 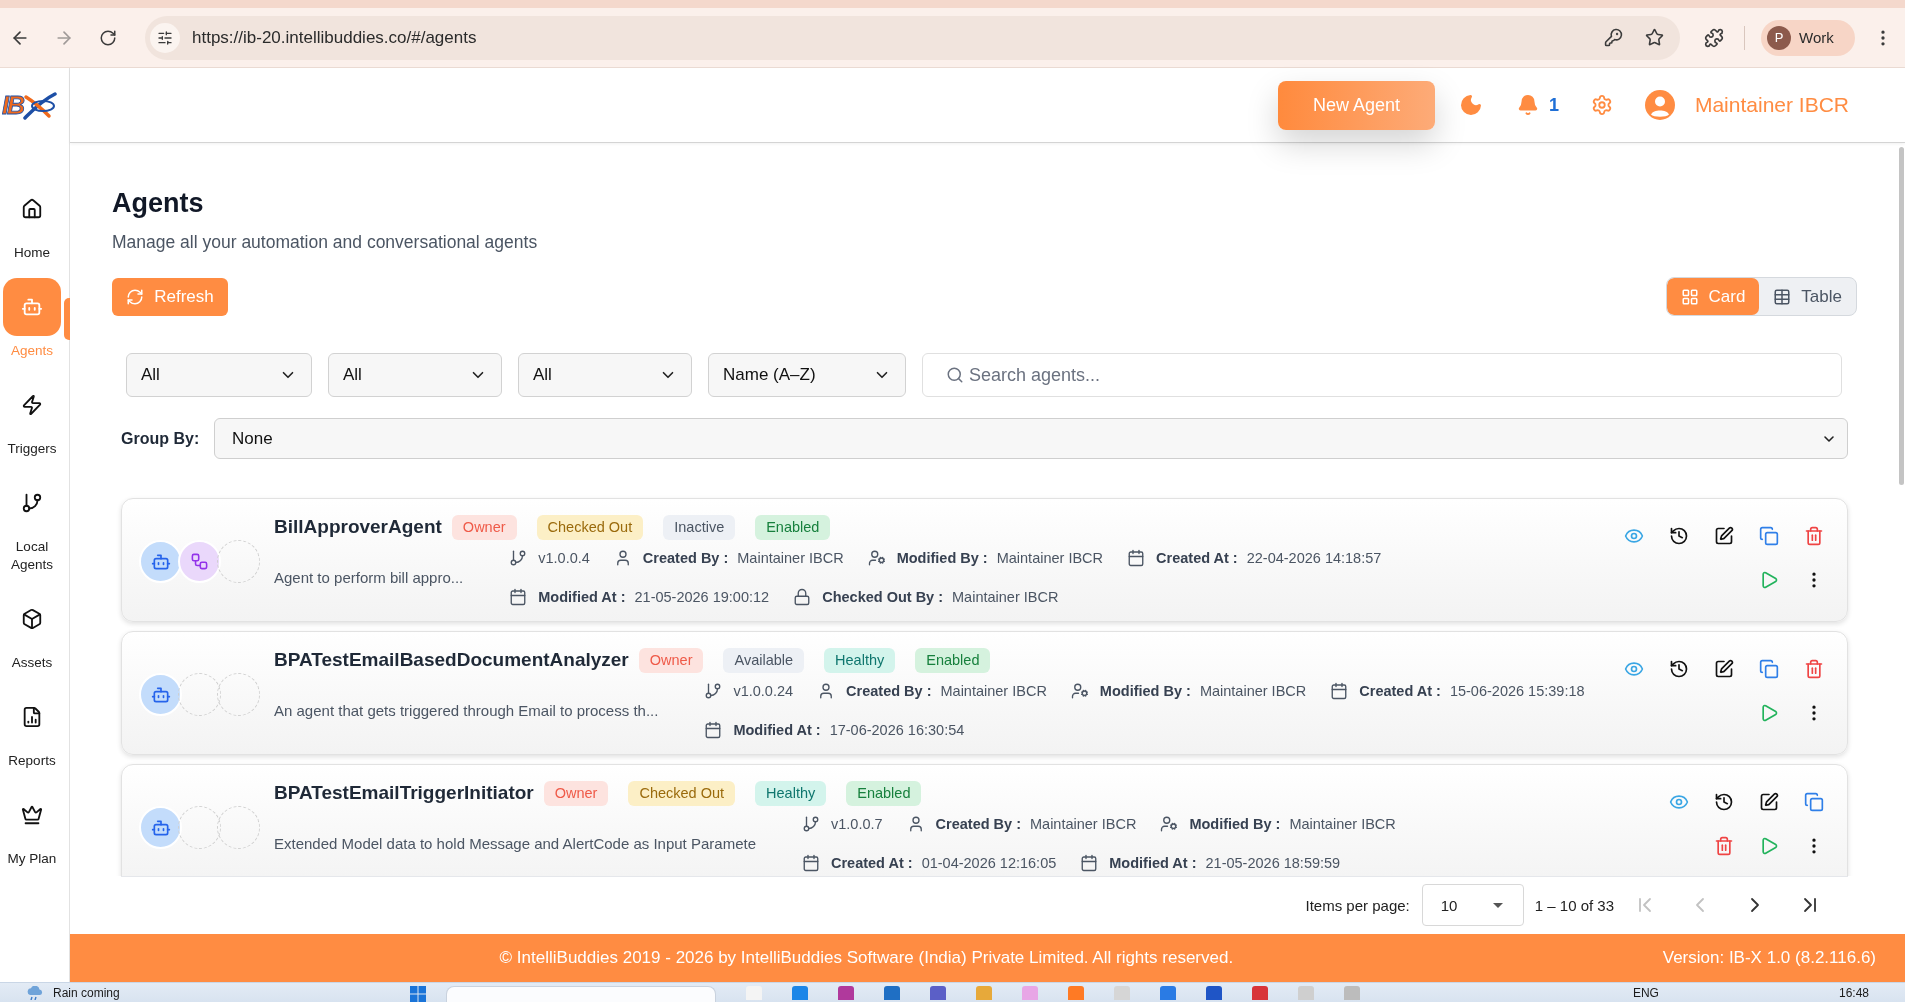 What do you see at coordinates (32, 405) in the screenshot?
I see `lightning-icon` at bounding box center [32, 405].